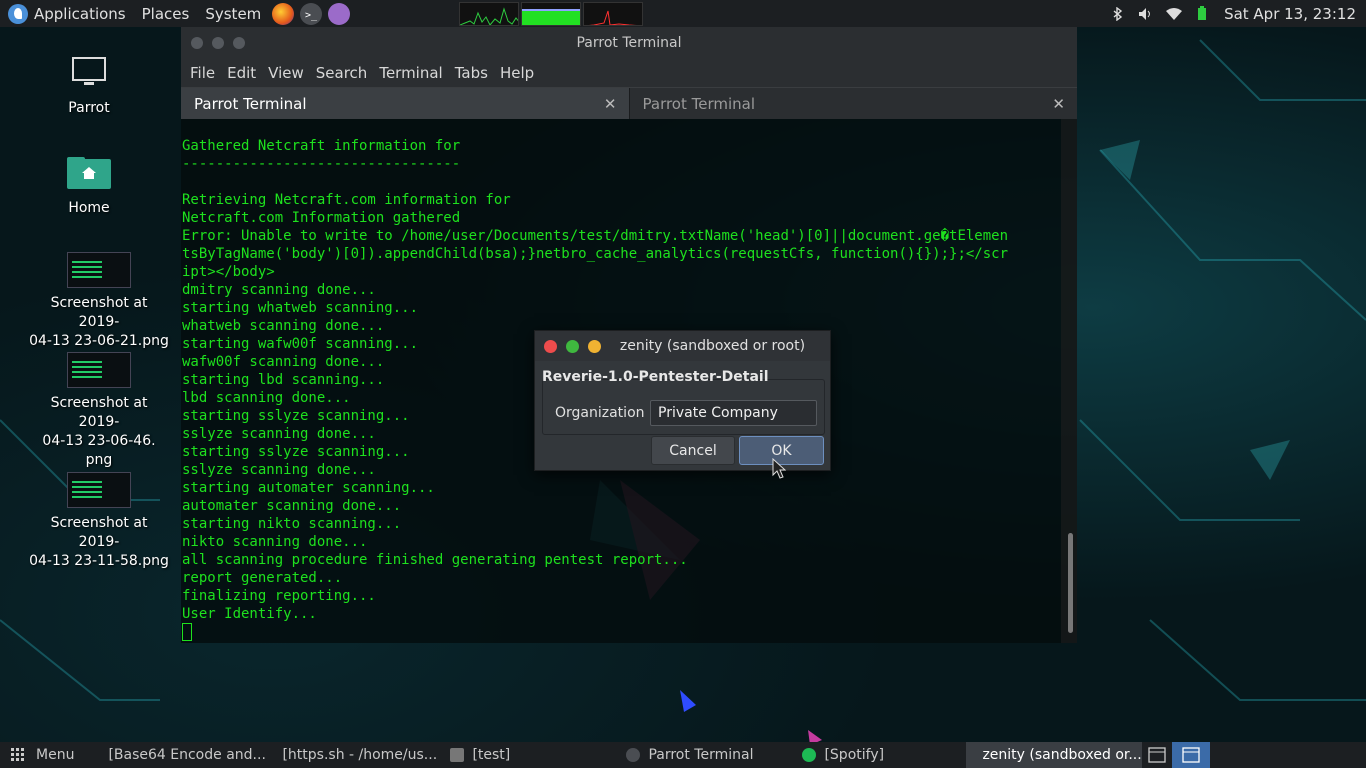 Image resolution: width=1366 pixels, height=768 pixels. Describe the element at coordinates (286, 73) in the screenshot. I see `menu-view: View` at that location.